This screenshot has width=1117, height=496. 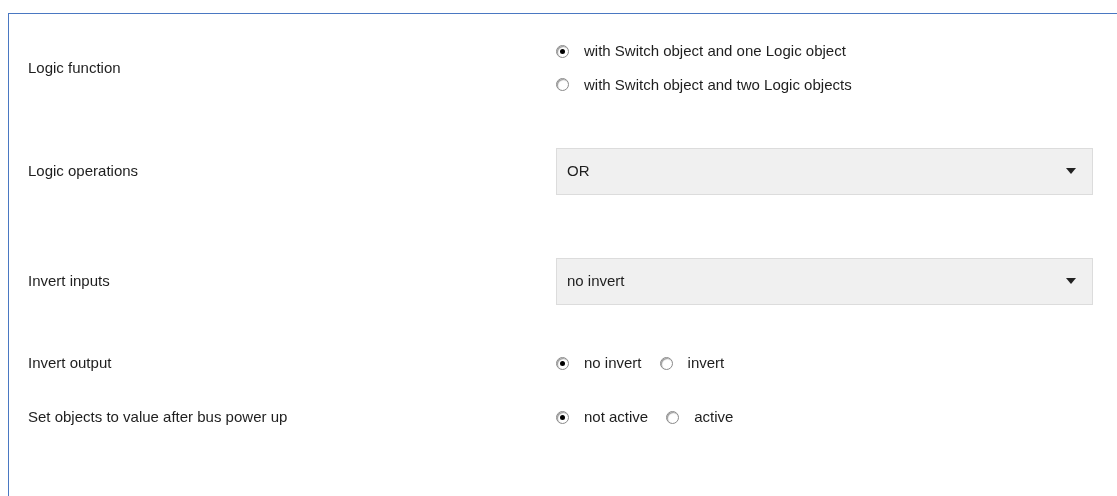 I want to click on radio-option: invert, so click(x=692, y=363).